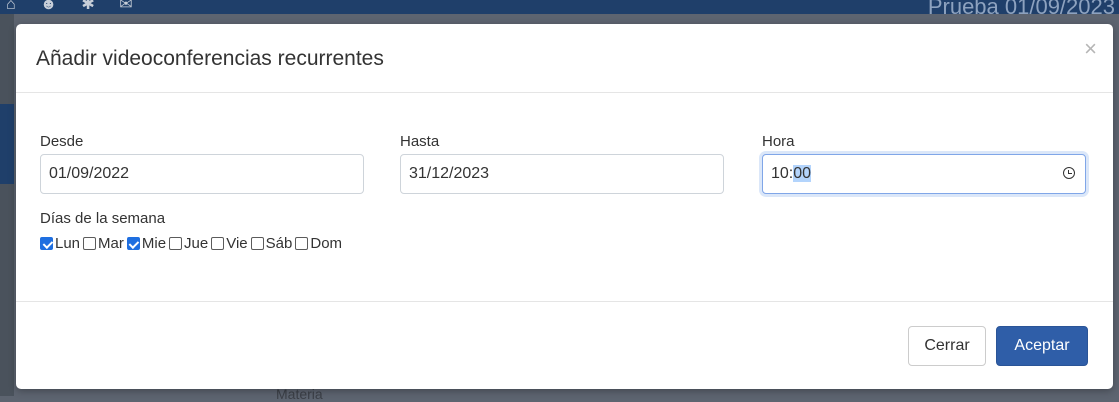 The image size is (1119, 402). What do you see at coordinates (802, 173) in the screenshot?
I see `hora-minutes-selected: 00` at bounding box center [802, 173].